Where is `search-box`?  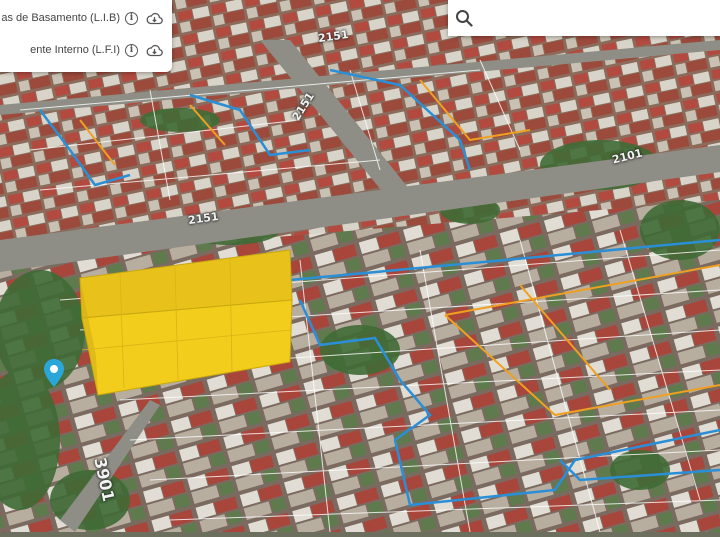
search-box is located at coordinates (584, 18).